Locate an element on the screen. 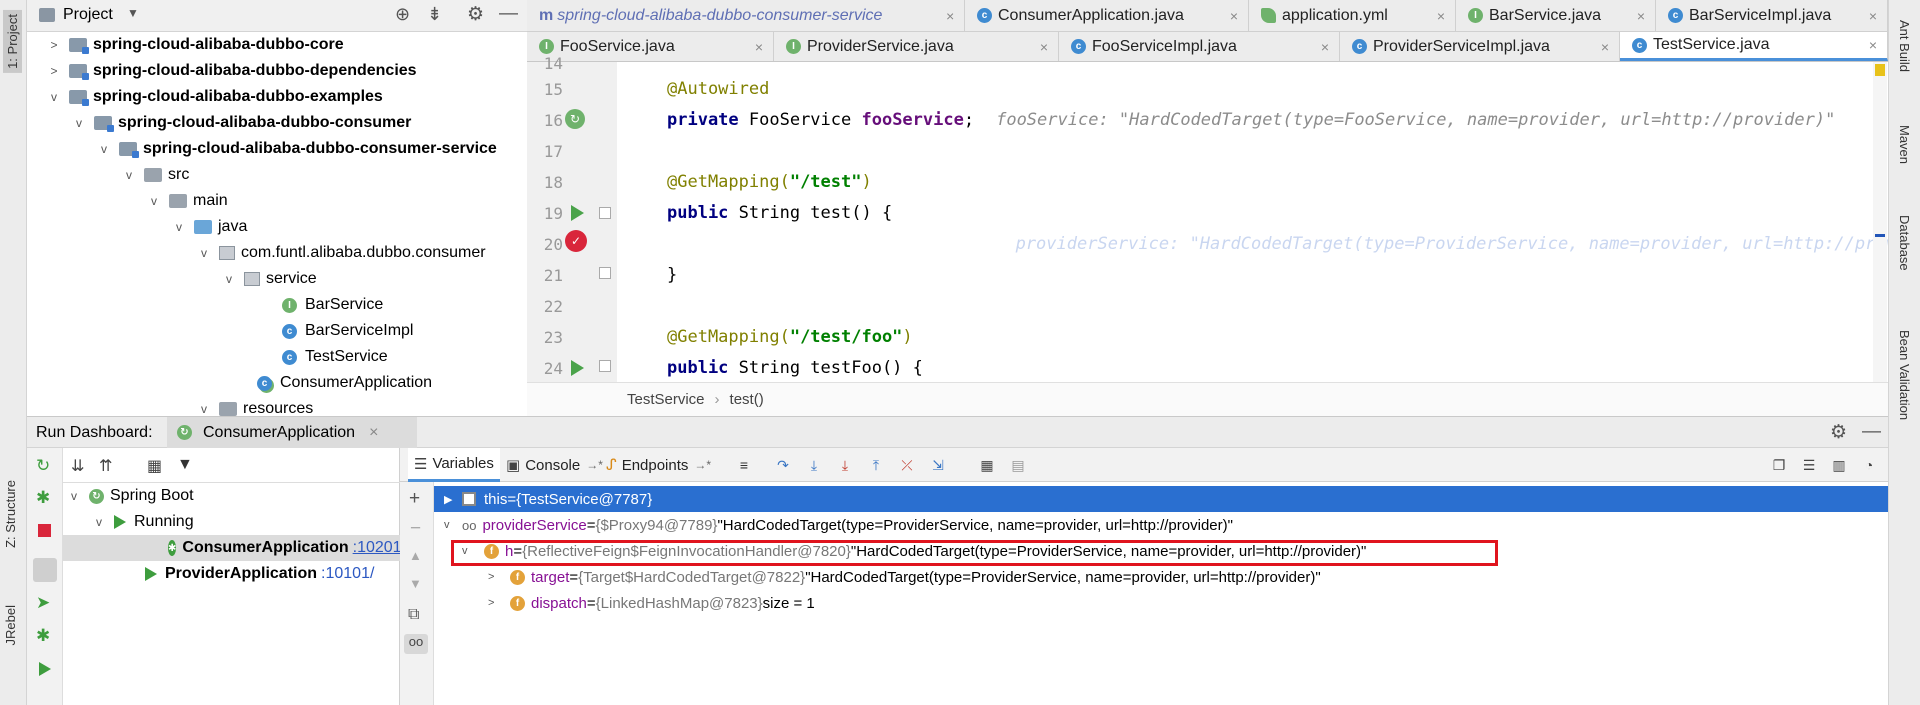  force-step-into-icon: ⤓ is located at coordinates (845, 465).